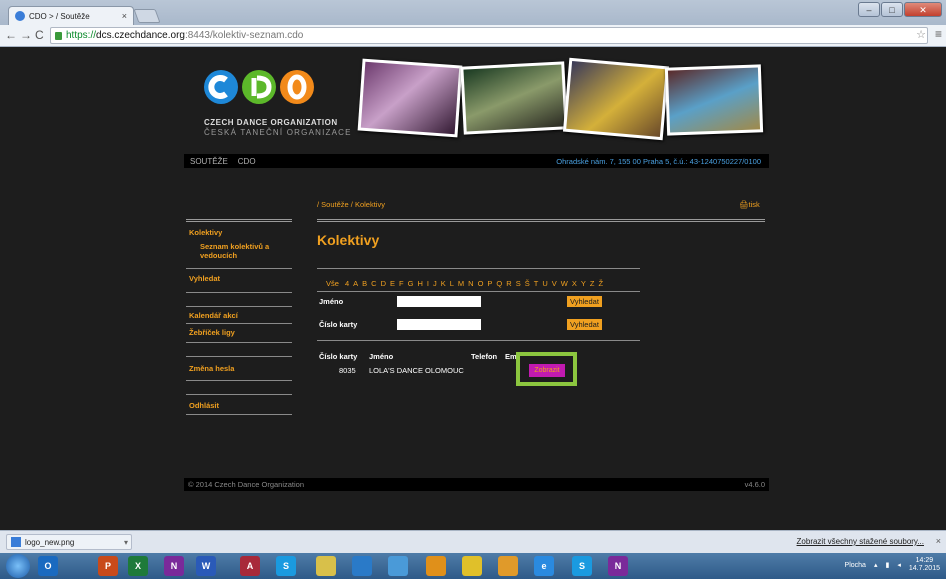  I want to click on alpha-letter-link: Y, so click(583, 283).